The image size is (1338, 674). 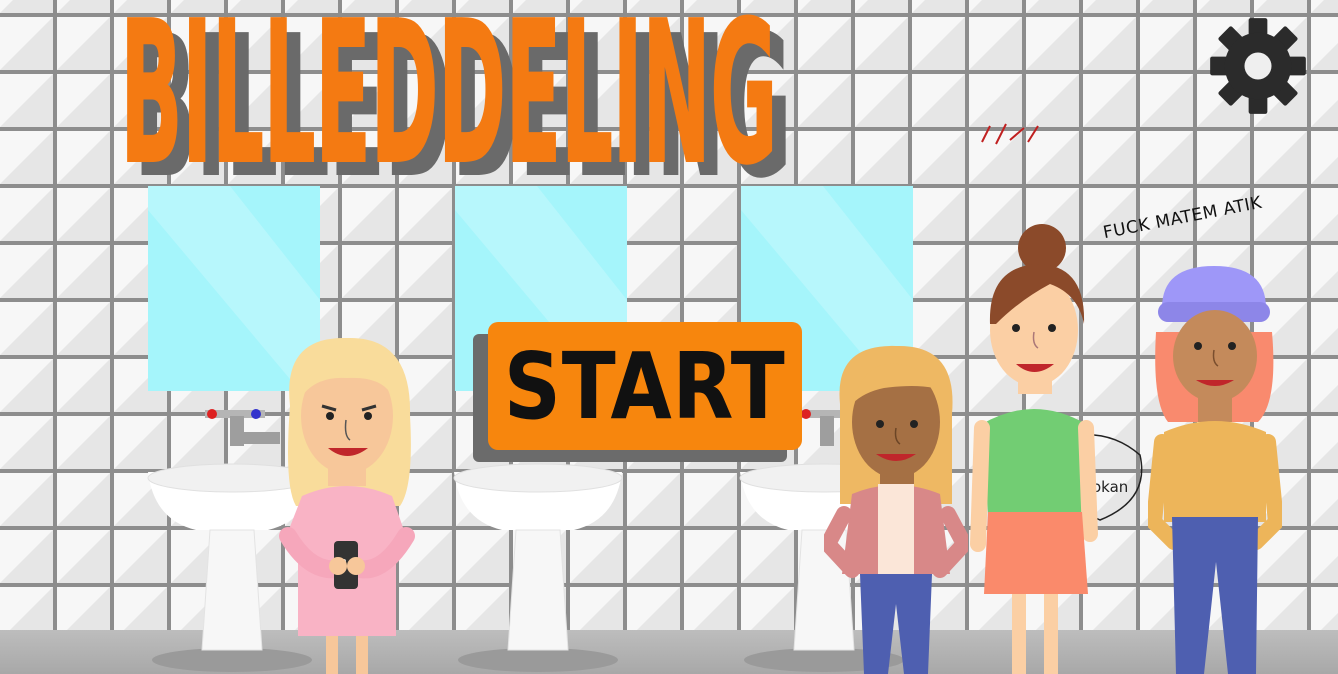 I want to click on start-button-face: START, so click(x=645, y=386).